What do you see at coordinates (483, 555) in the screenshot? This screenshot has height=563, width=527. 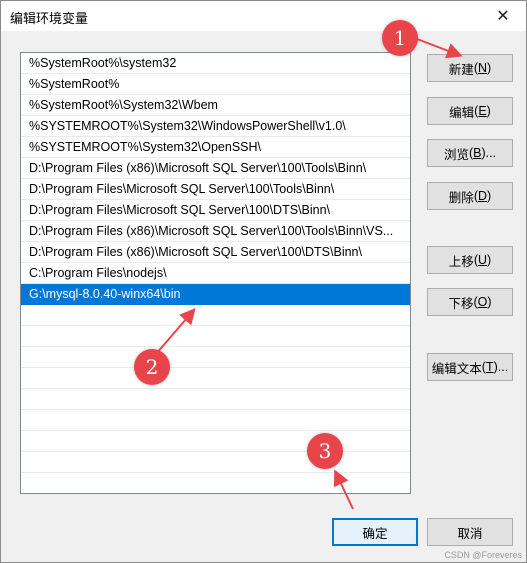 I see `watermark: CSDN @Foreveres` at bounding box center [483, 555].